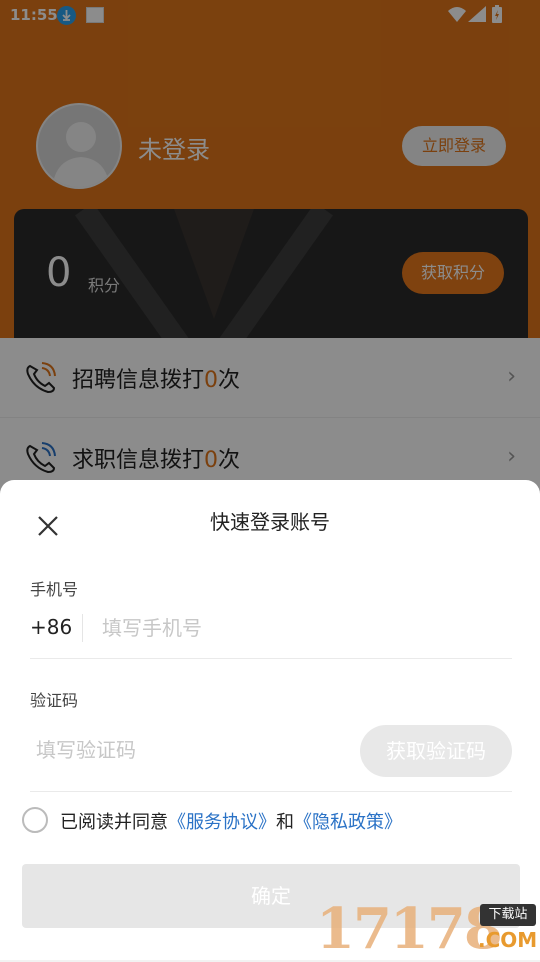 Image resolution: width=540 pixels, height=962 pixels. What do you see at coordinates (54, 700) in the screenshot?
I see `verification-code-label: 验证码` at bounding box center [54, 700].